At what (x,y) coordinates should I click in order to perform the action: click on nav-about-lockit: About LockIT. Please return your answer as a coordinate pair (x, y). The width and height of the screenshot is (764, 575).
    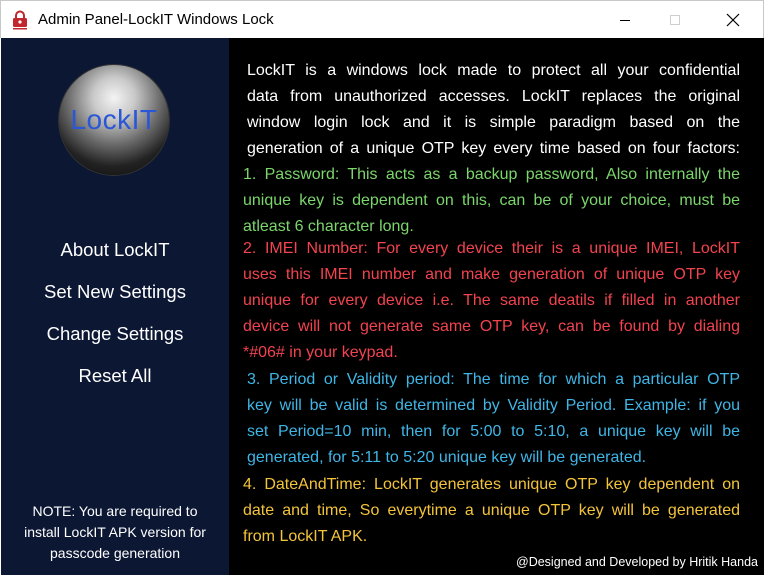
    Looking at the image, I should click on (115, 250).